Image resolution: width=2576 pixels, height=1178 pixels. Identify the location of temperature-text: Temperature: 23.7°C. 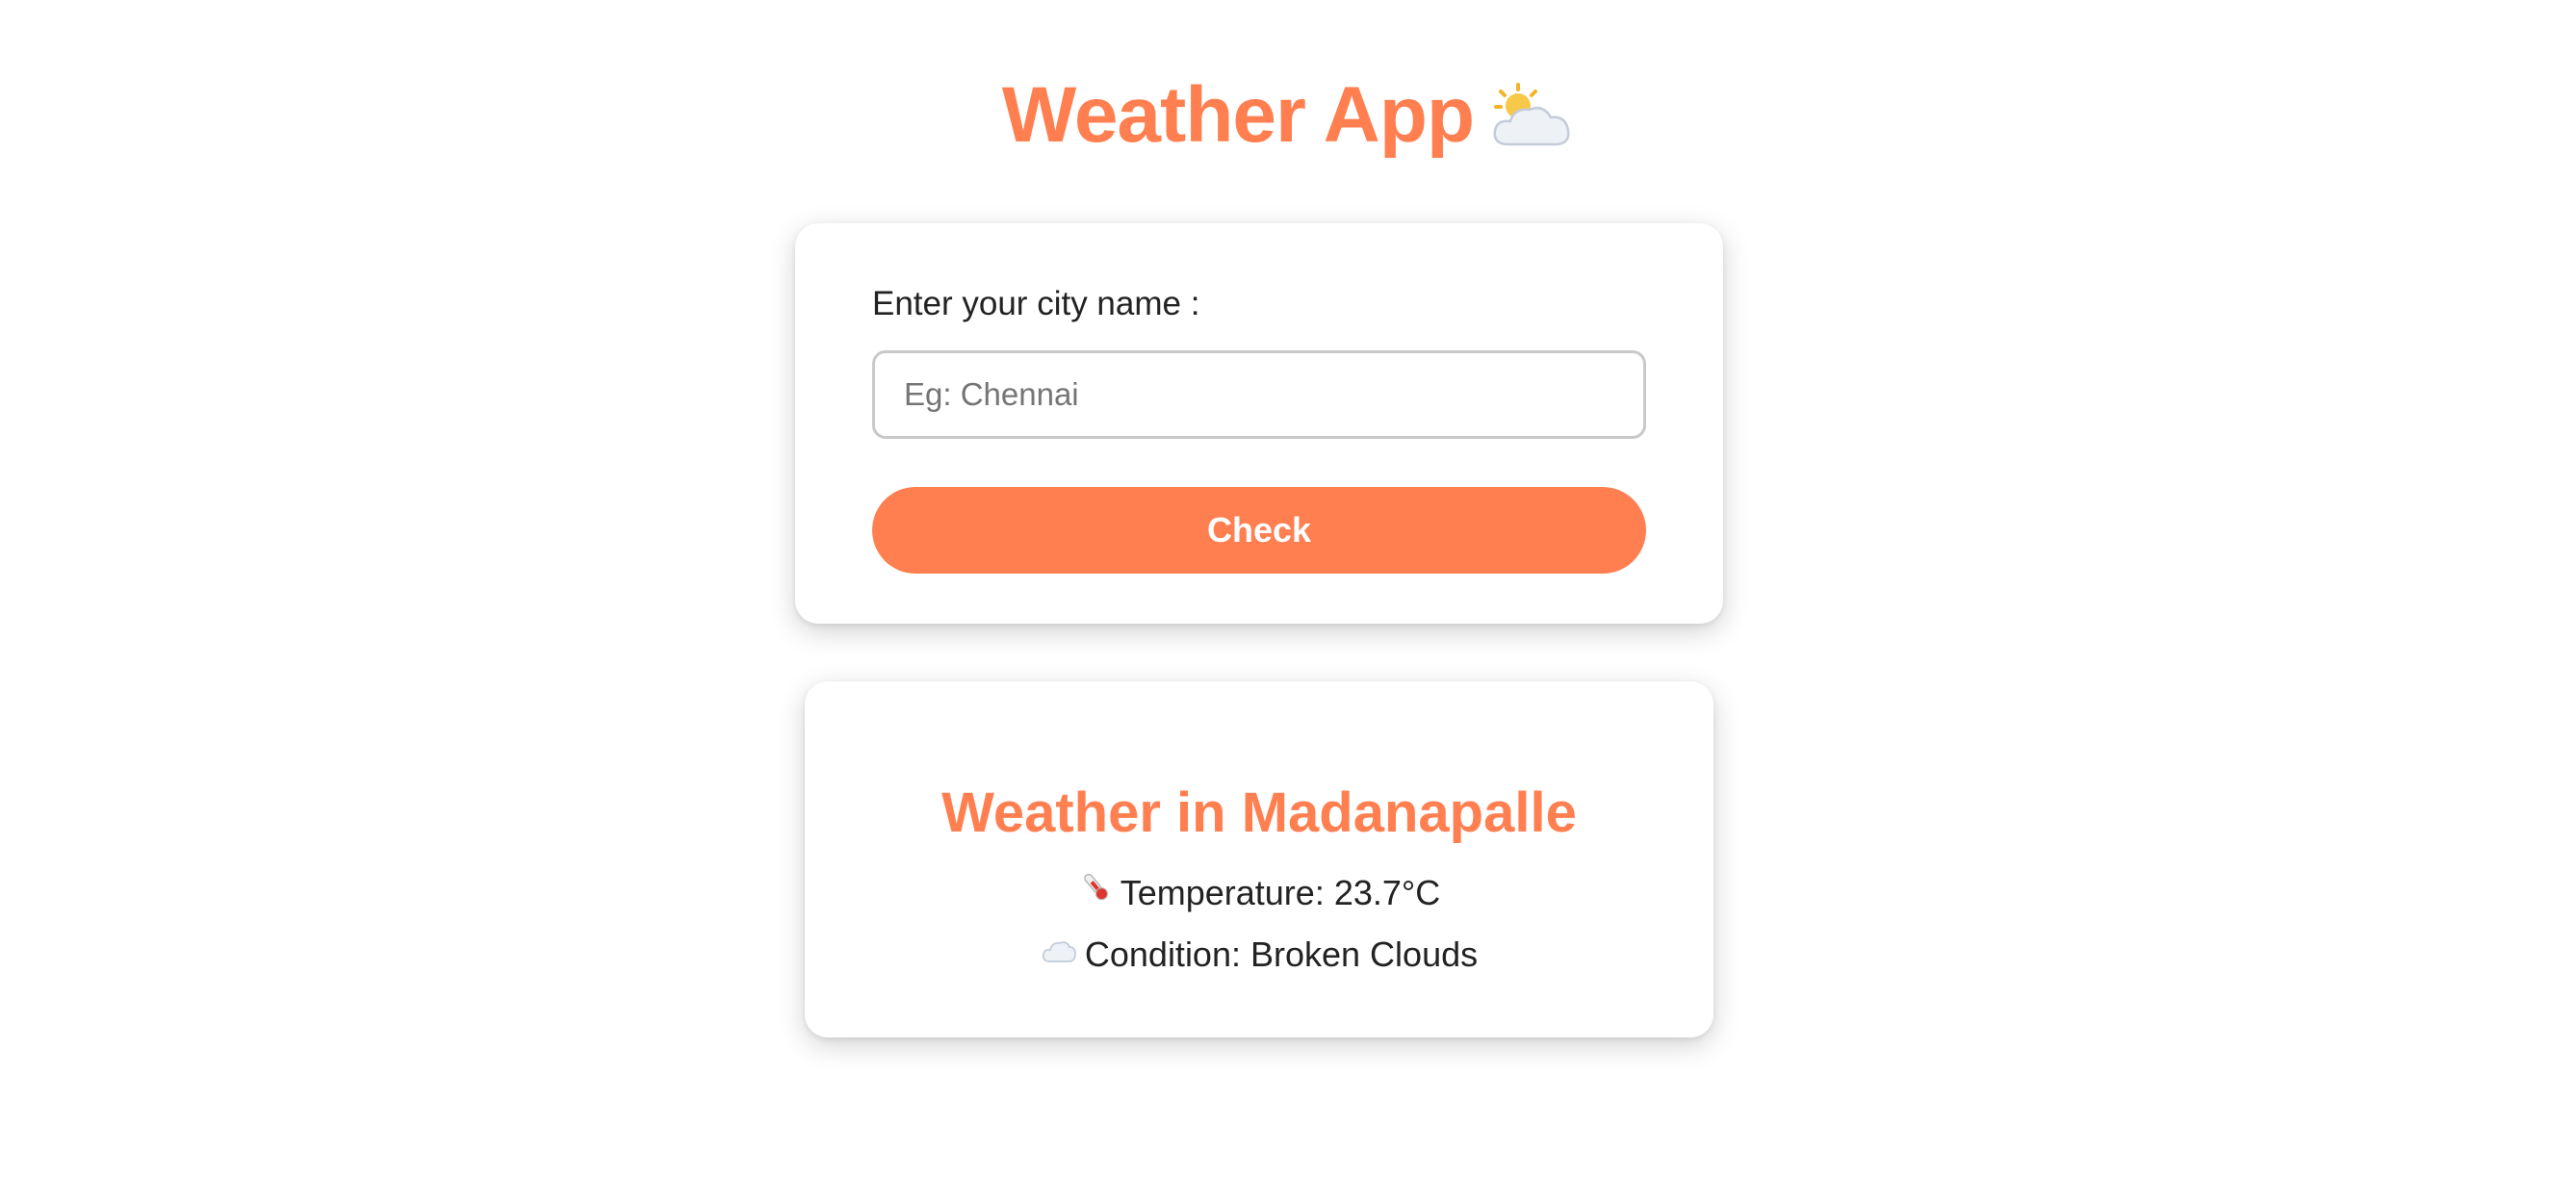
(1280, 892).